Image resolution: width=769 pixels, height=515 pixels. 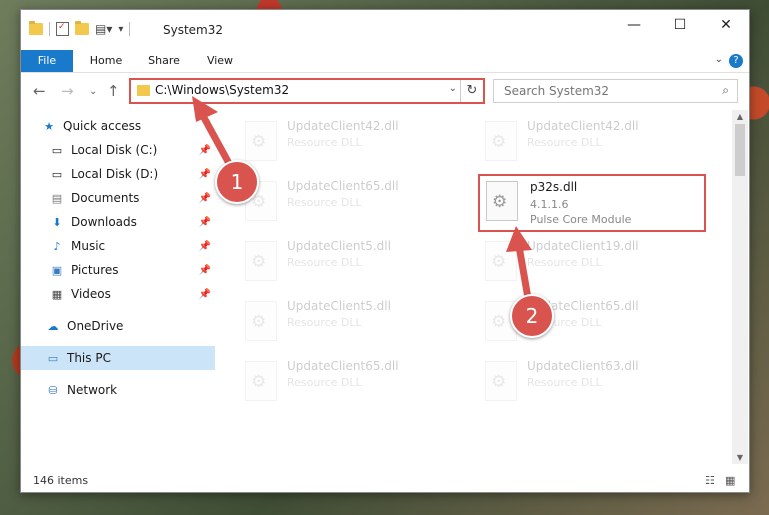 I want to click on callout-1-badge: 1, so click(x=237, y=182).